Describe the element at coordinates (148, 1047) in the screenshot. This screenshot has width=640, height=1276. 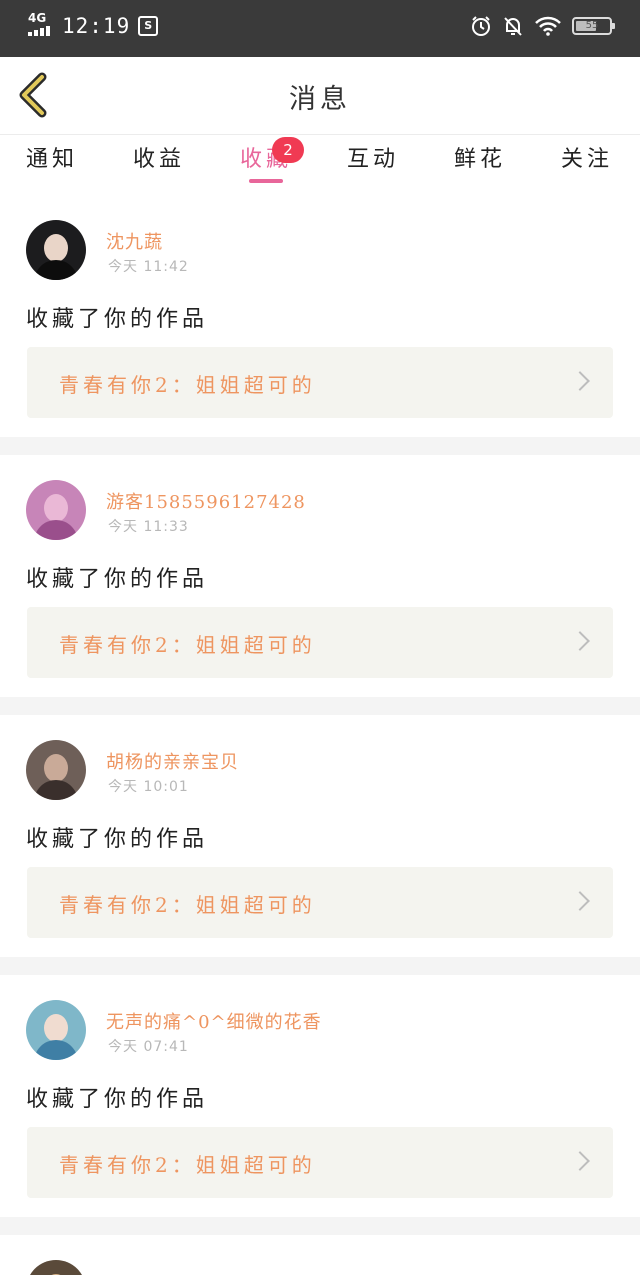
I see `message-time: 今天 07:41` at that location.